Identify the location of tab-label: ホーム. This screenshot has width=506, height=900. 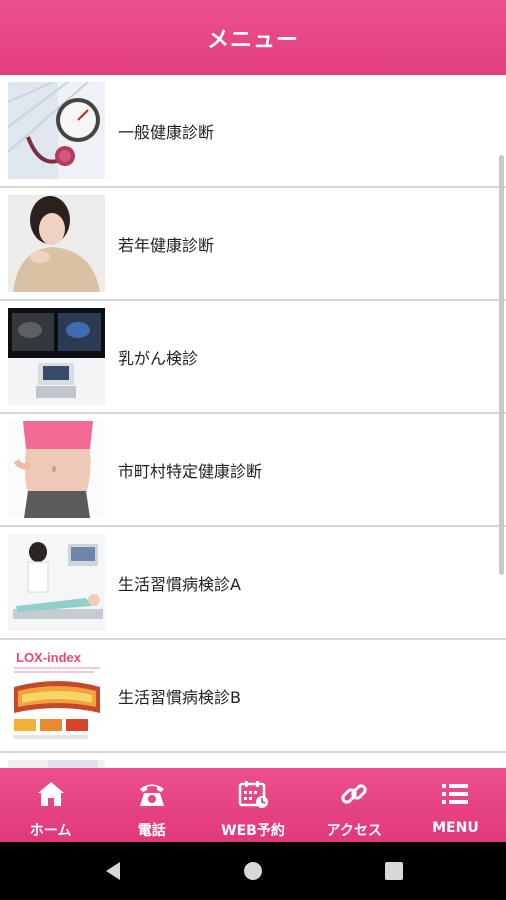
(50, 831).